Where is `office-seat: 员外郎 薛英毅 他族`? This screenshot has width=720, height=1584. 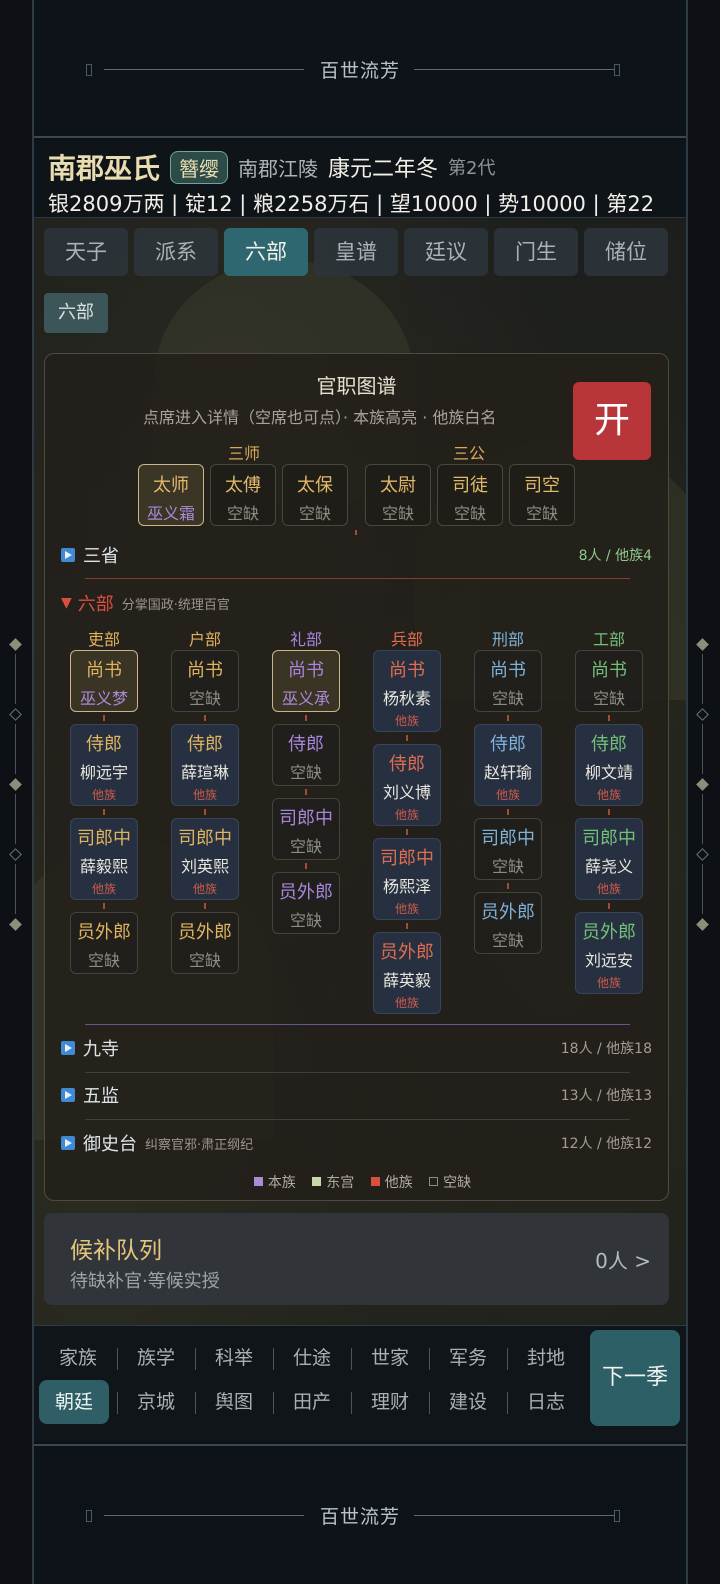 office-seat: 员外郎 薛英毅 他族 is located at coordinates (407, 973).